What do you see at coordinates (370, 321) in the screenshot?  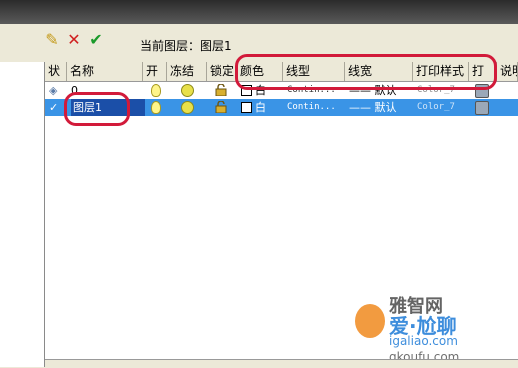 I see `watermark-logo-icon` at bounding box center [370, 321].